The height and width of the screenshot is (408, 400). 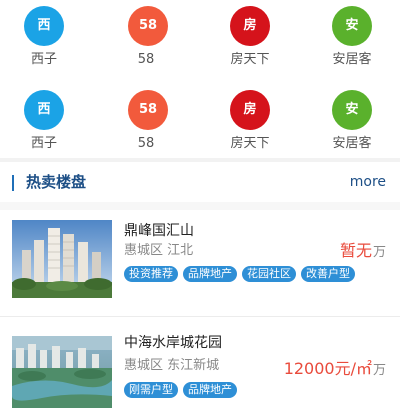 What do you see at coordinates (151, 274) in the screenshot?
I see `tag-badge: 投资推荐` at bounding box center [151, 274].